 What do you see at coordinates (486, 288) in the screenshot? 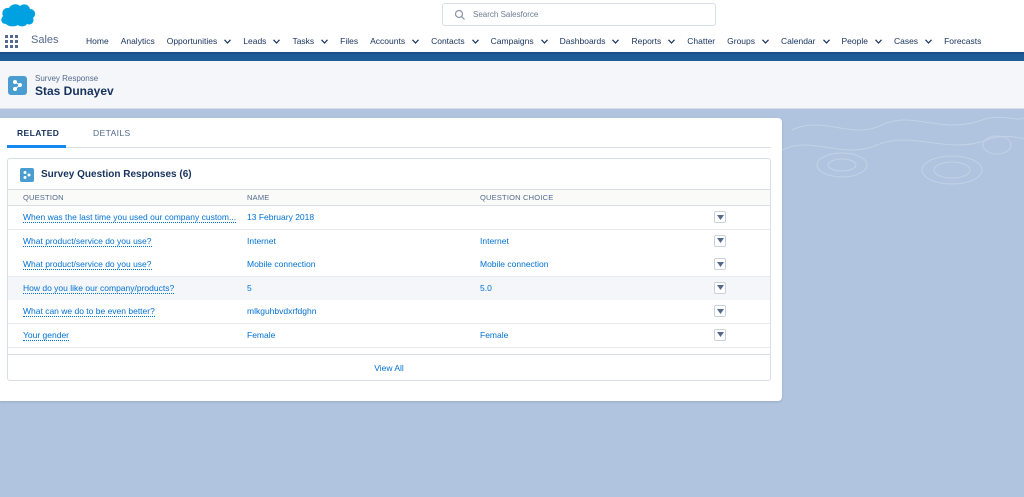
I see `question-choice-link: 5.0` at bounding box center [486, 288].